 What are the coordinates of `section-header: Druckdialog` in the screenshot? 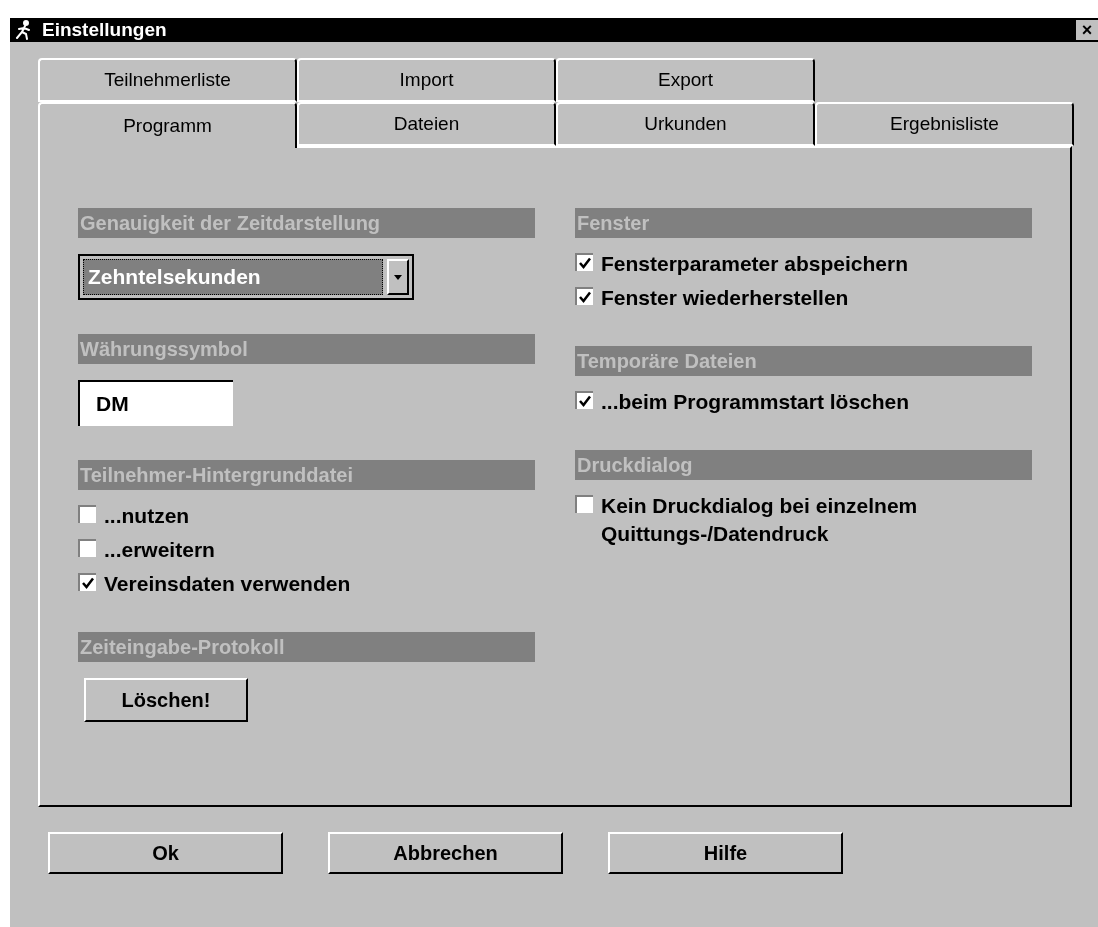 It's located at (803, 465).